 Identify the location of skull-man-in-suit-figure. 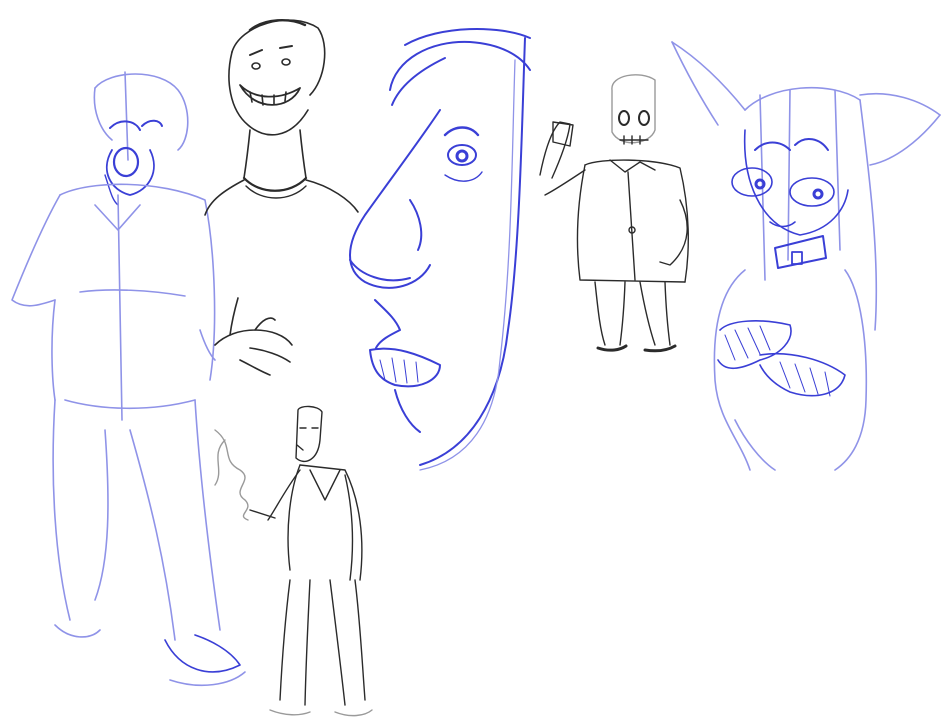
(614, 213).